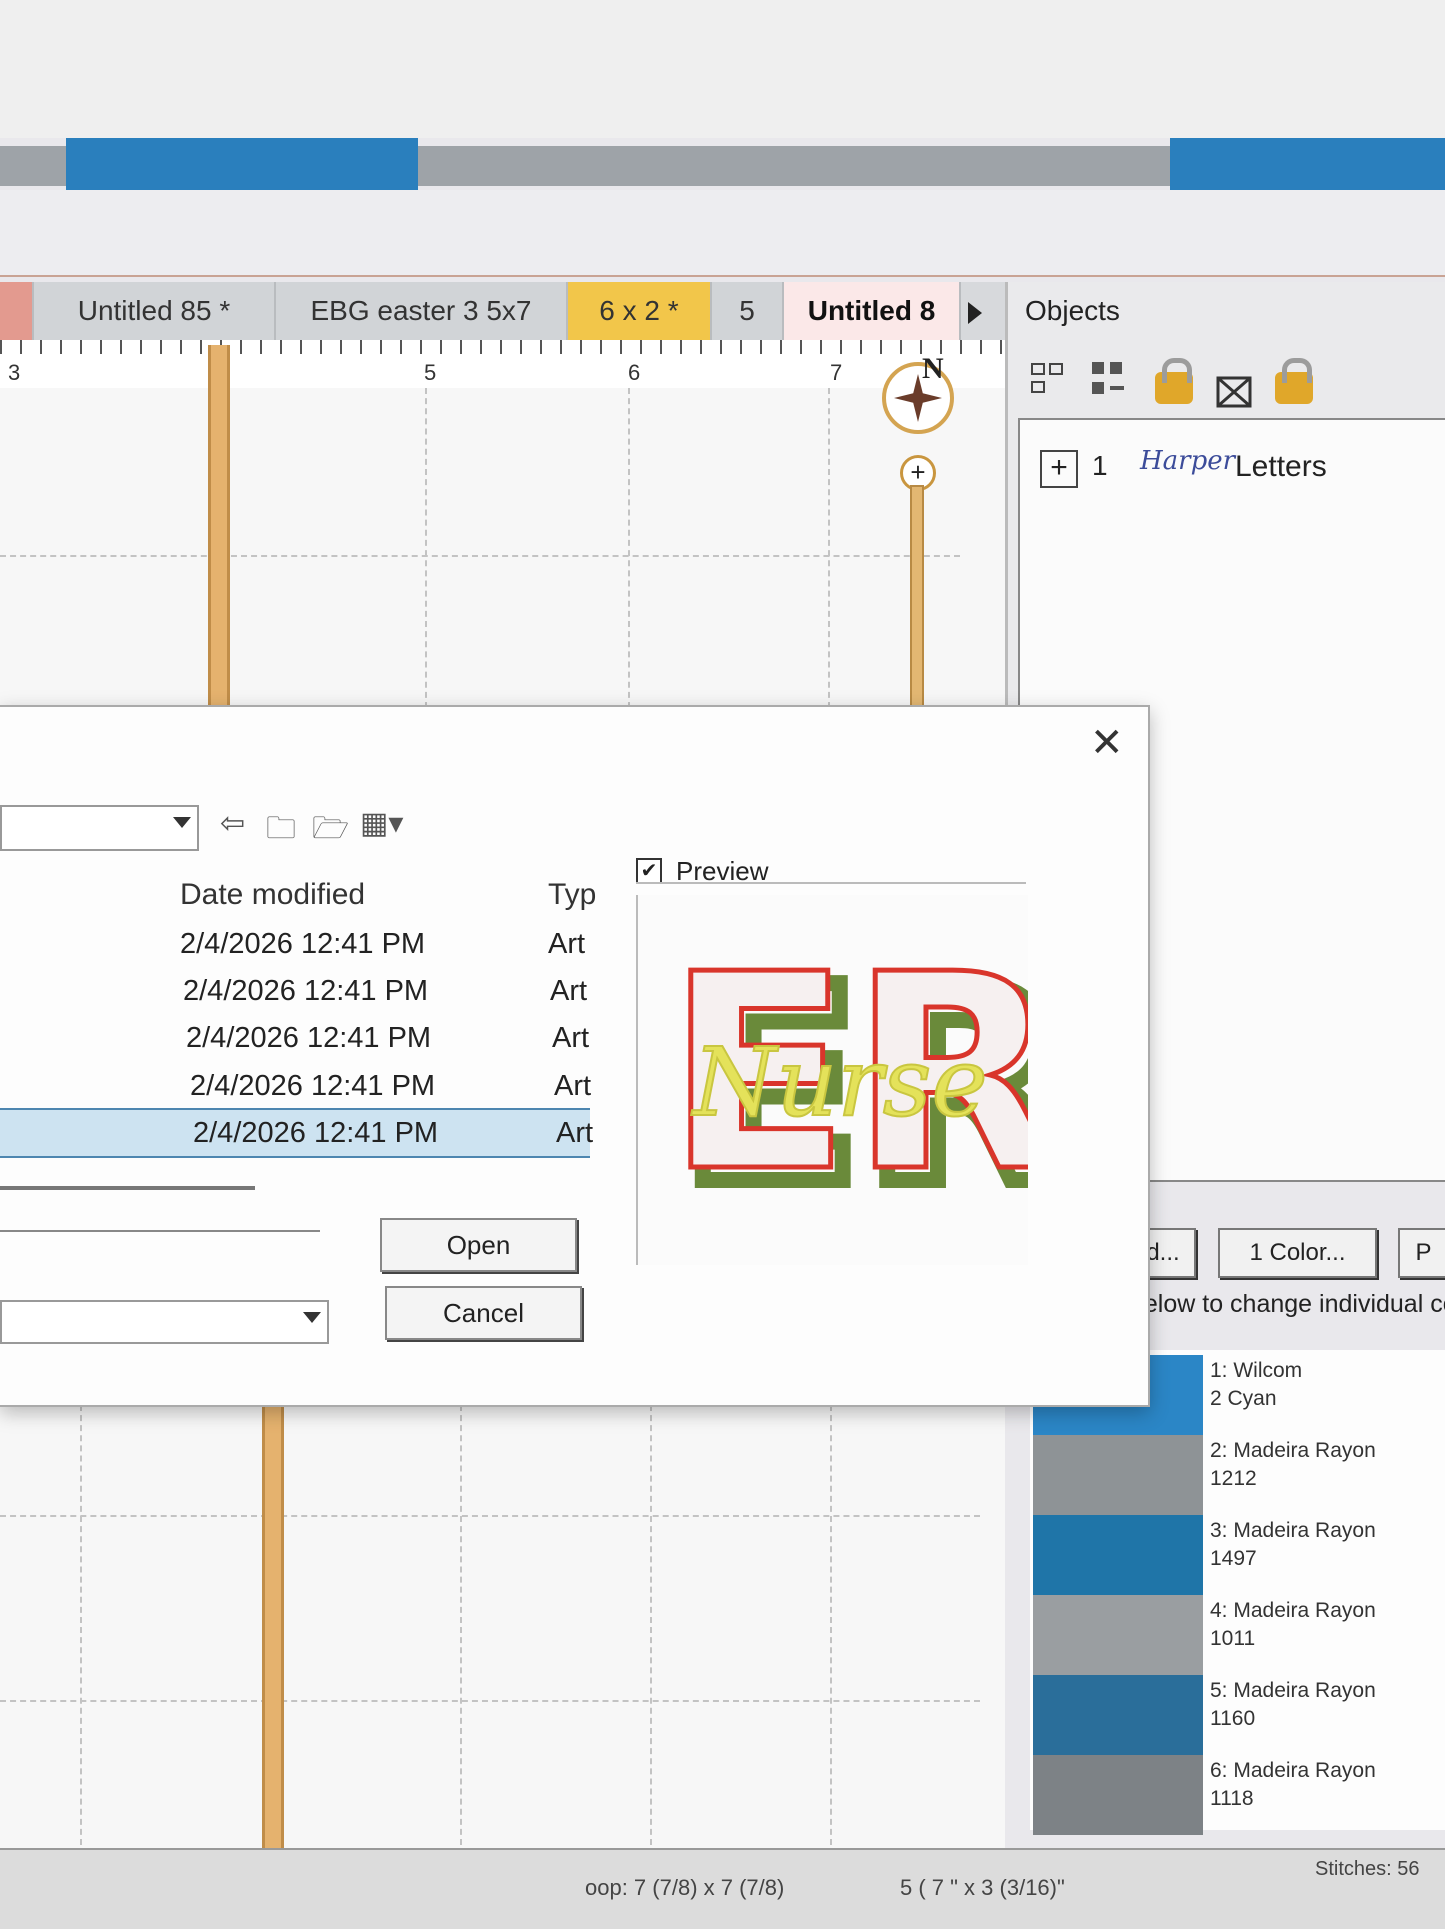  What do you see at coordinates (1059, 469) in the screenshot?
I see `expand-icon: +` at bounding box center [1059, 469].